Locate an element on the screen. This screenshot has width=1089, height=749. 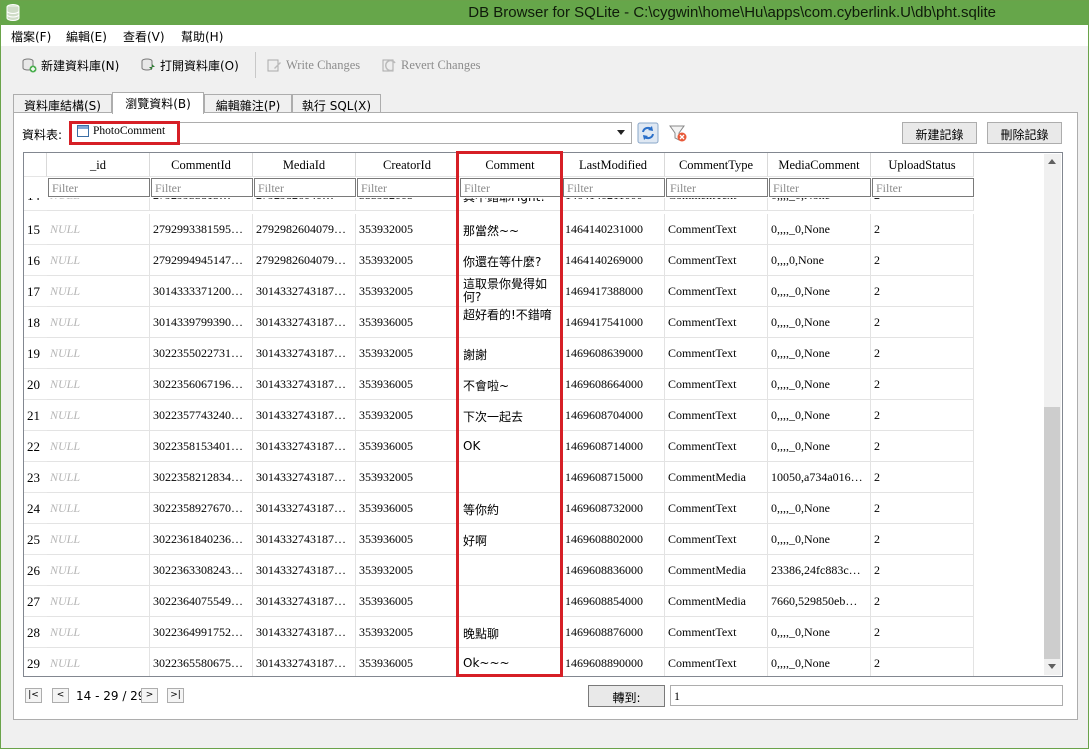
column-header-media-id: MediaId is located at coordinates (304, 165).